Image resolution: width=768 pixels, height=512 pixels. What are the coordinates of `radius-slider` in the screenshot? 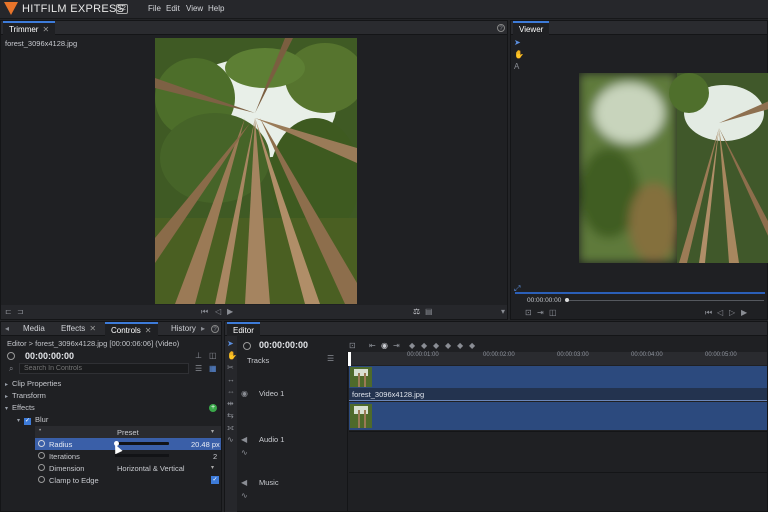 It's located at (142, 443).